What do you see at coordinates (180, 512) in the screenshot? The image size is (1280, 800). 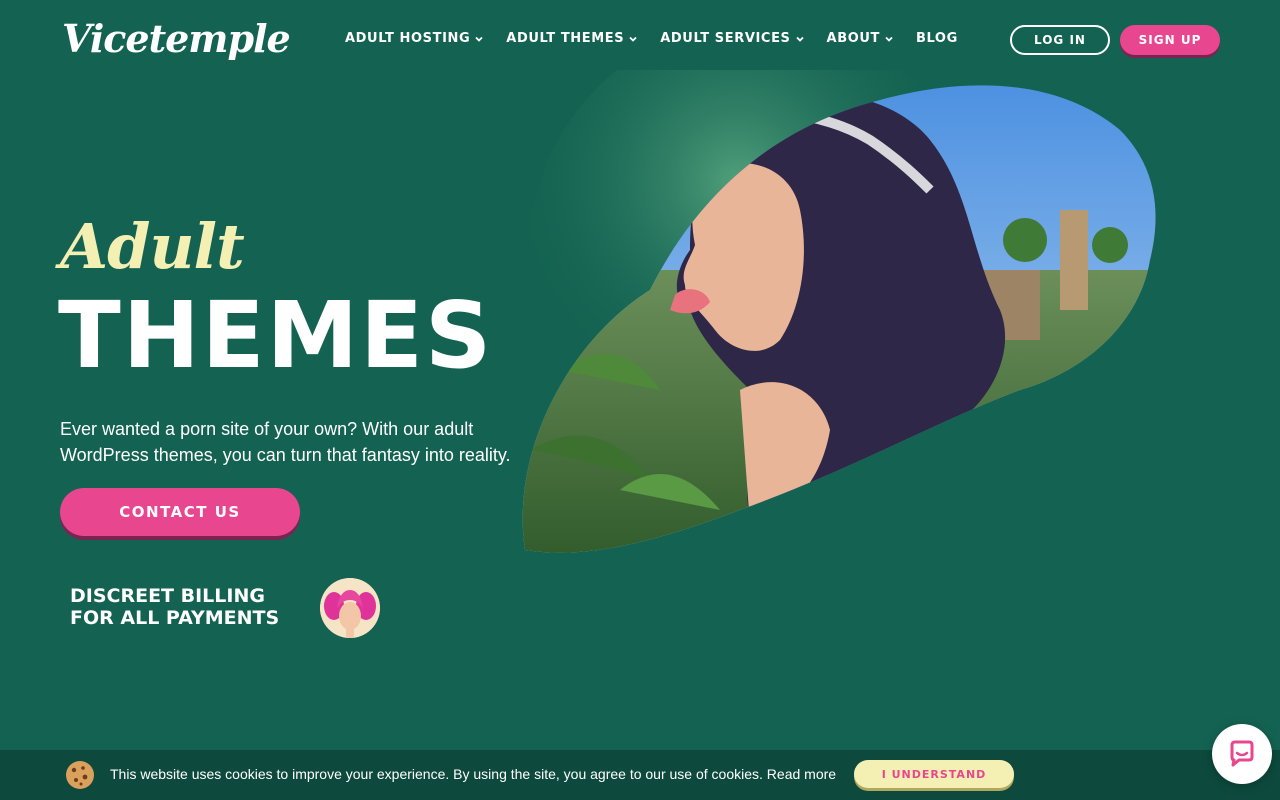 I see `contact-us-button: CONTACT US` at bounding box center [180, 512].